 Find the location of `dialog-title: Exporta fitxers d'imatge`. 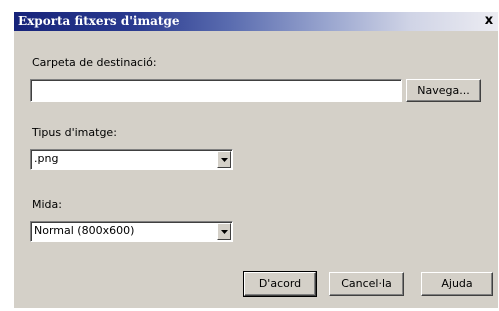

dialog-title: Exporta fitxers d'imatge is located at coordinates (99, 21).